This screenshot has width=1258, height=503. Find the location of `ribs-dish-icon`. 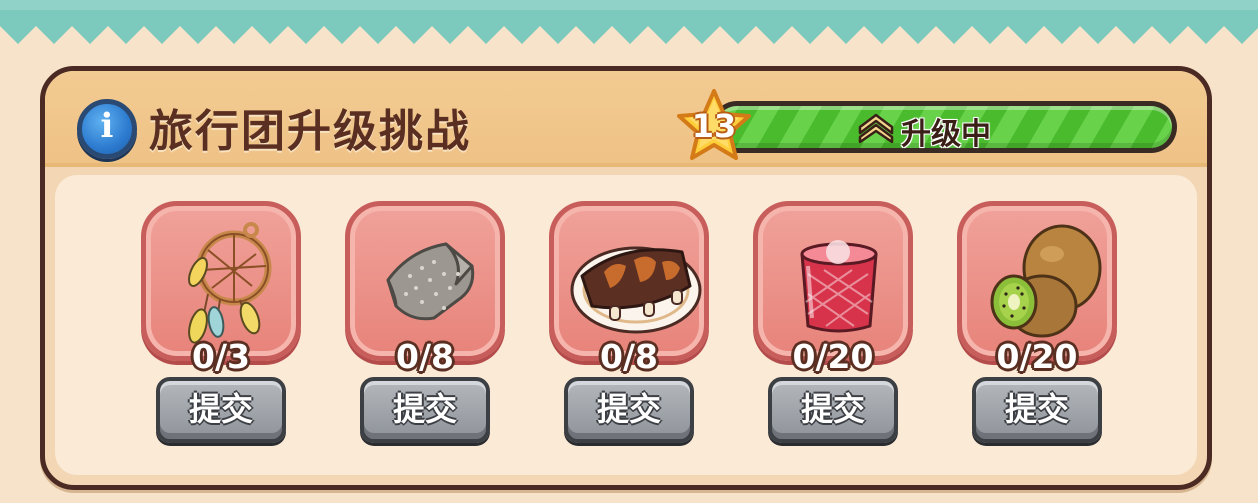

ribs-dish-icon is located at coordinates (636, 290).